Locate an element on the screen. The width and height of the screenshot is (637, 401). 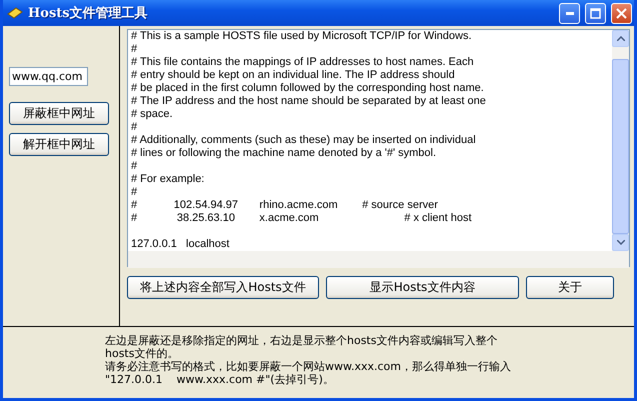
help-text: hosts文件的。 is located at coordinates (142, 353).